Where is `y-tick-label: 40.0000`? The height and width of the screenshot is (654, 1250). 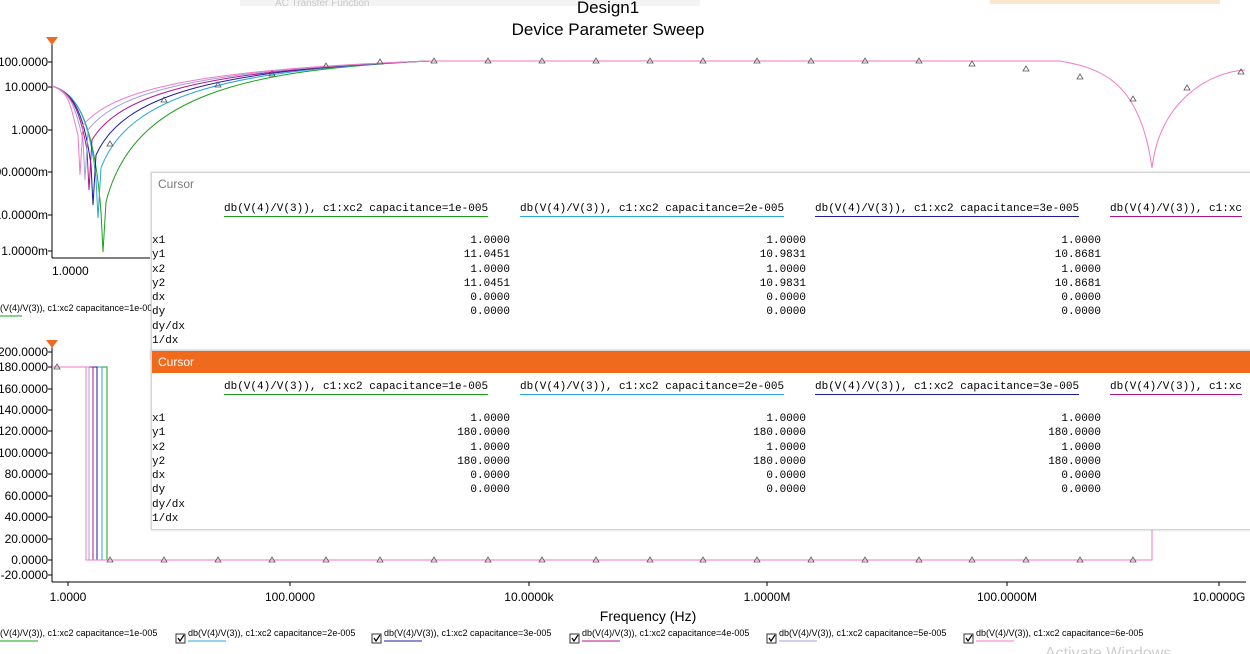 y-tick-label: 40.0000 is located at coordinates (27, 517).